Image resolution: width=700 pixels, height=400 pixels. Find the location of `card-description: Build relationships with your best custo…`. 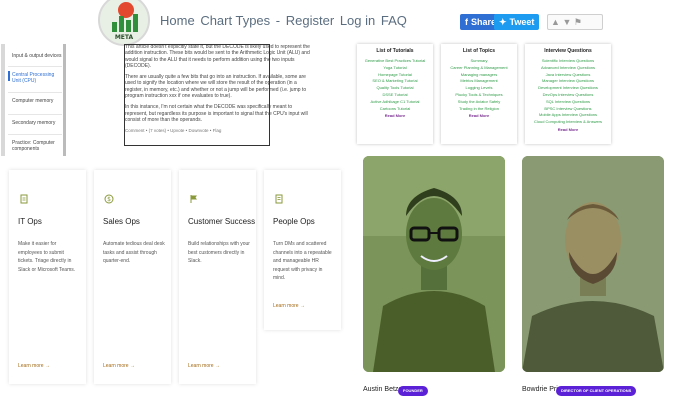

card-description: Build relationships with your best custo… is located at coordinates (219, 252).